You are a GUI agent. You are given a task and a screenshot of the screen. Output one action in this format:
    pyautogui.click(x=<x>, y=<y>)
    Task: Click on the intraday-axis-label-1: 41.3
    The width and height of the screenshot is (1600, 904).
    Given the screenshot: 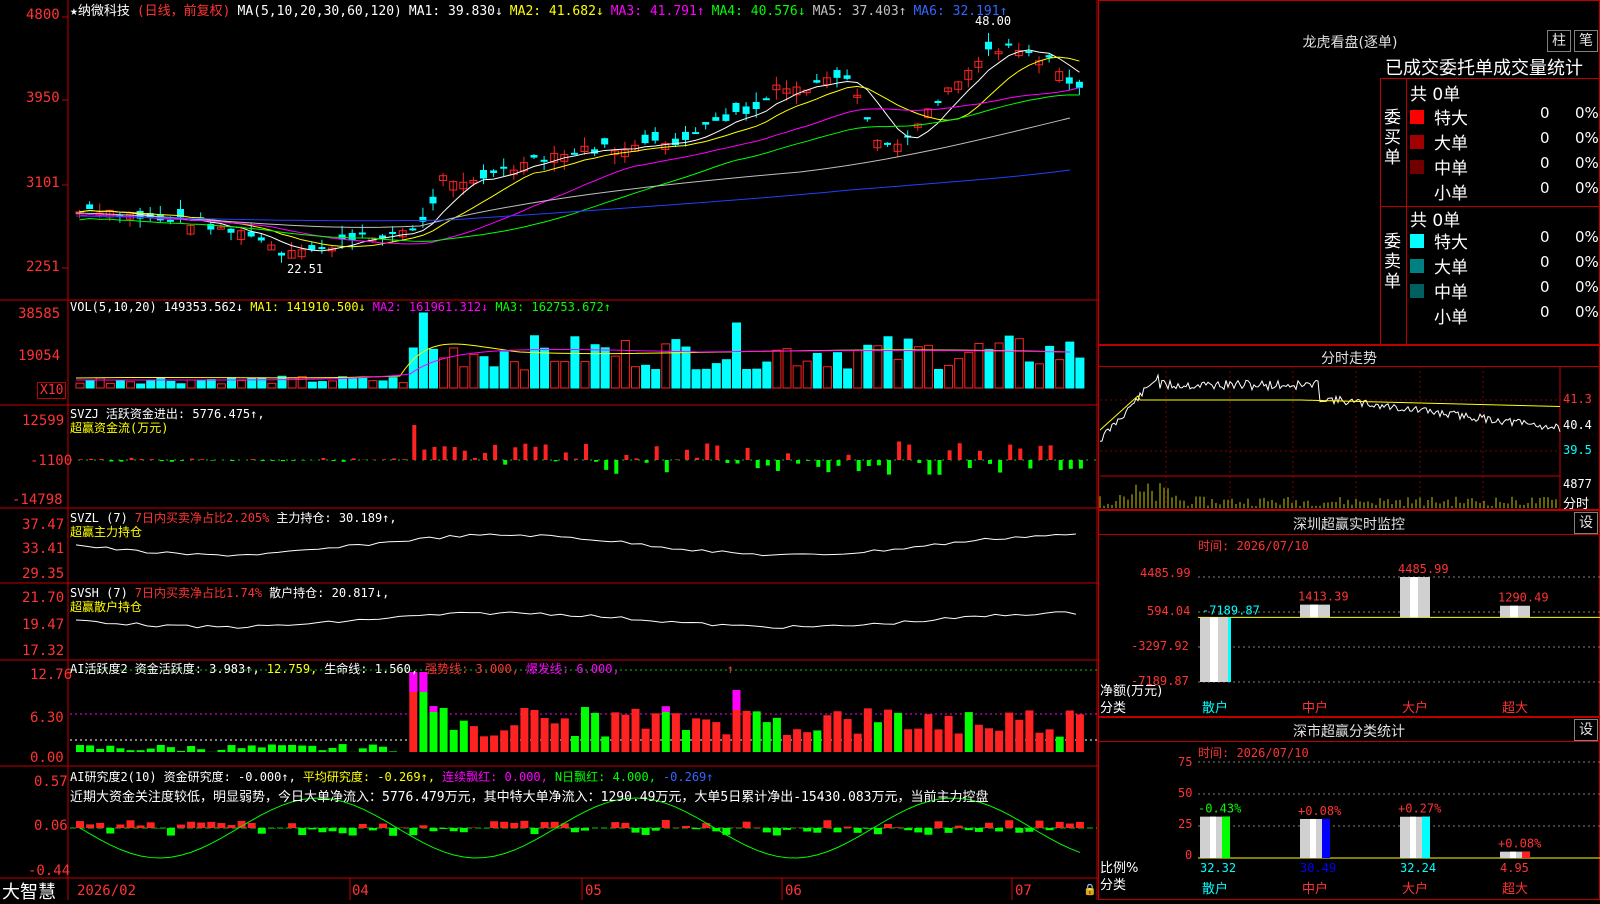 What is the action you would take?
    pyautogui.click(x=1577, y=399)
    